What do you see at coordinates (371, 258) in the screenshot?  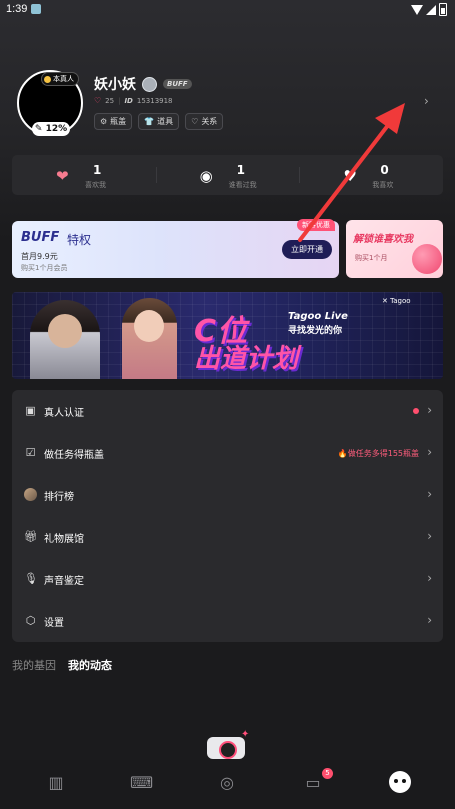 I see `love-card-sub: 购买1个月` at bounding box center [371, 258].